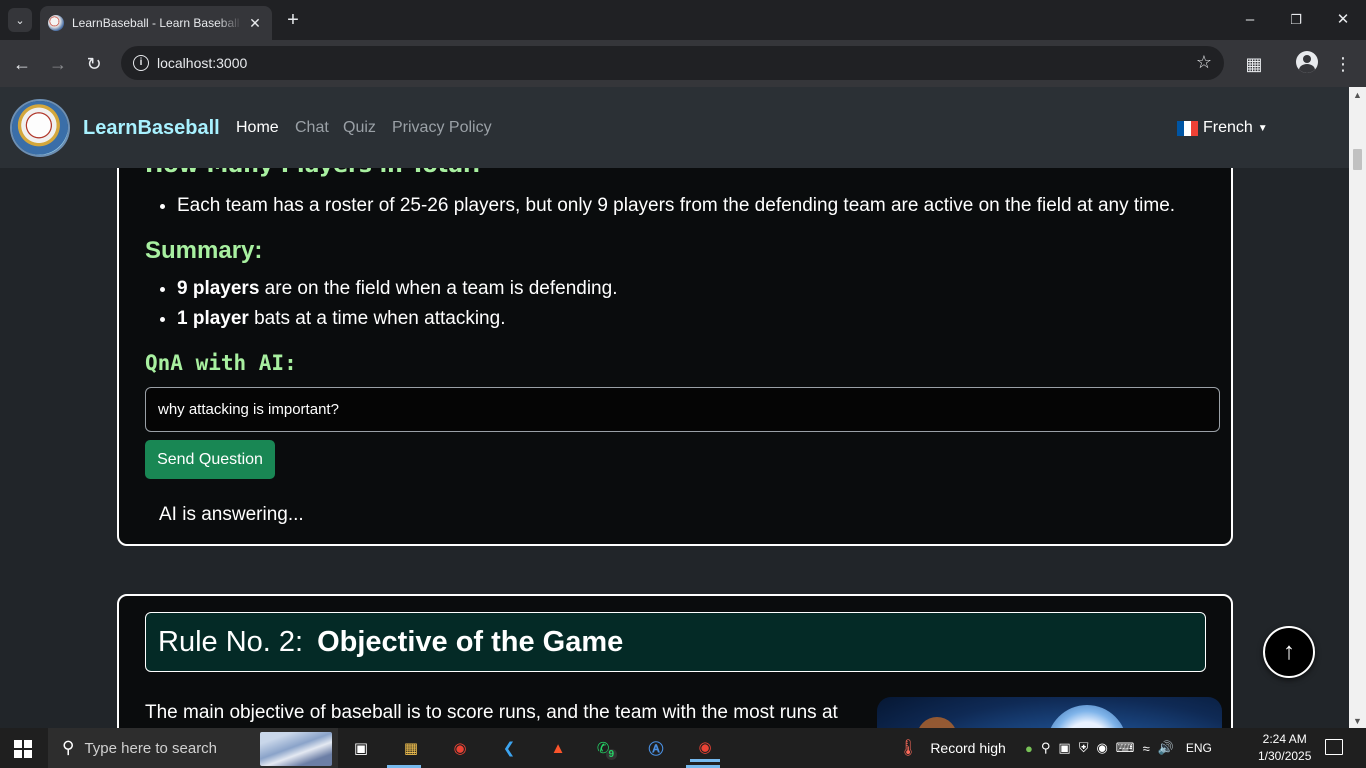 The image size is (1366, 768). I want to click on wifi-icon: ≈, so click(1146, 748).